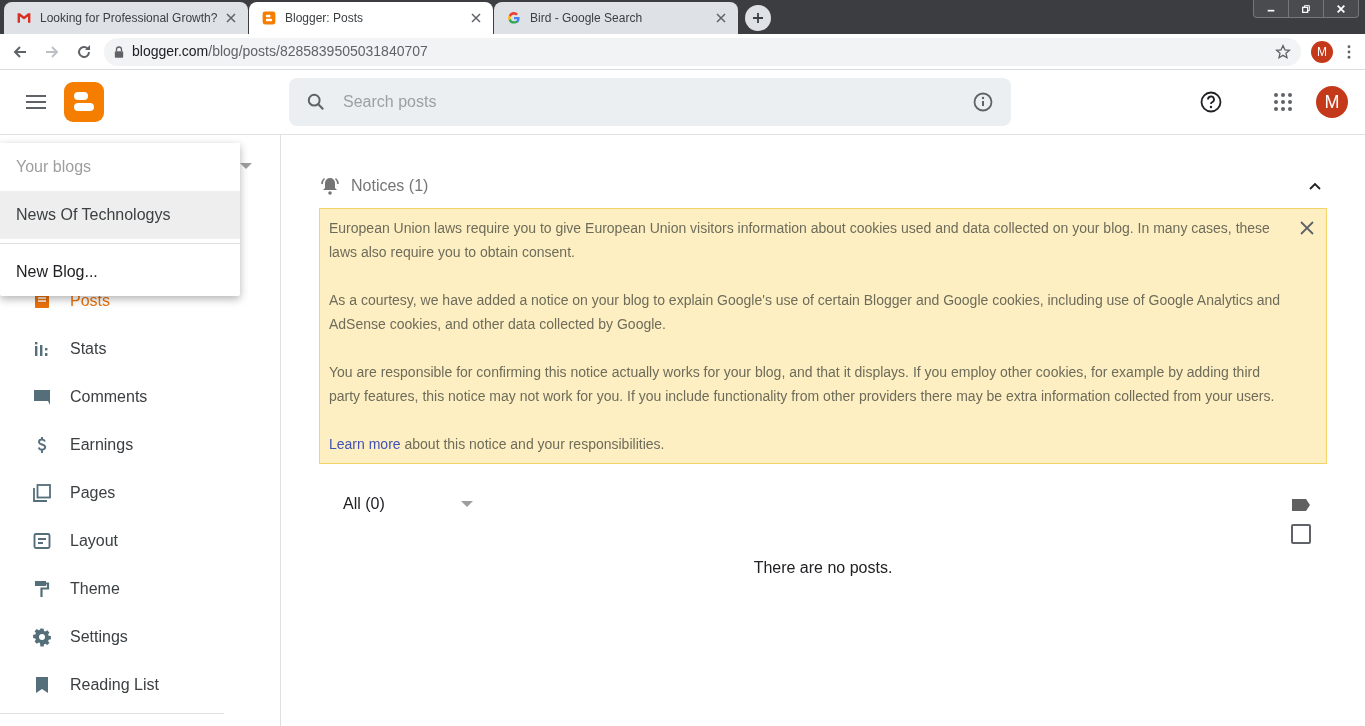 The image size is (1365, 726). What do you see at coordinates (140, 541) in the screenshot?
I see `sidebar-item: Layout` at bounding box center [140, 541].